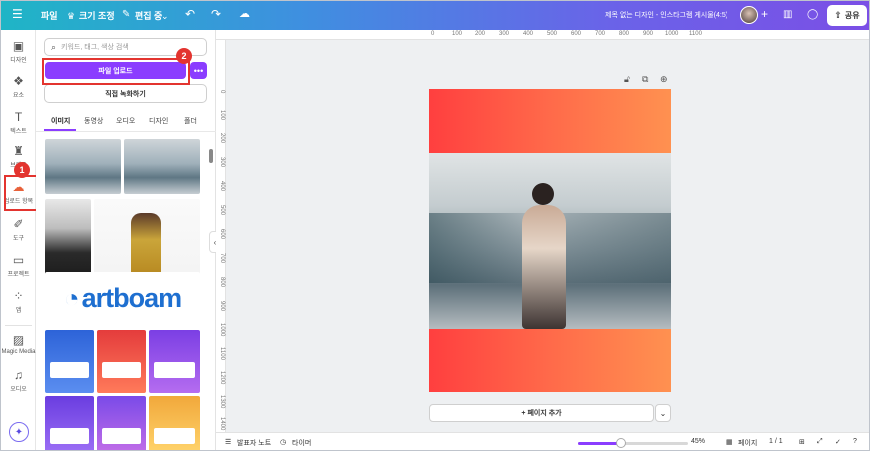  Describe the element at coordinates (190, 14) in the screenshot. I see `undo-icon: ↶` at that location.